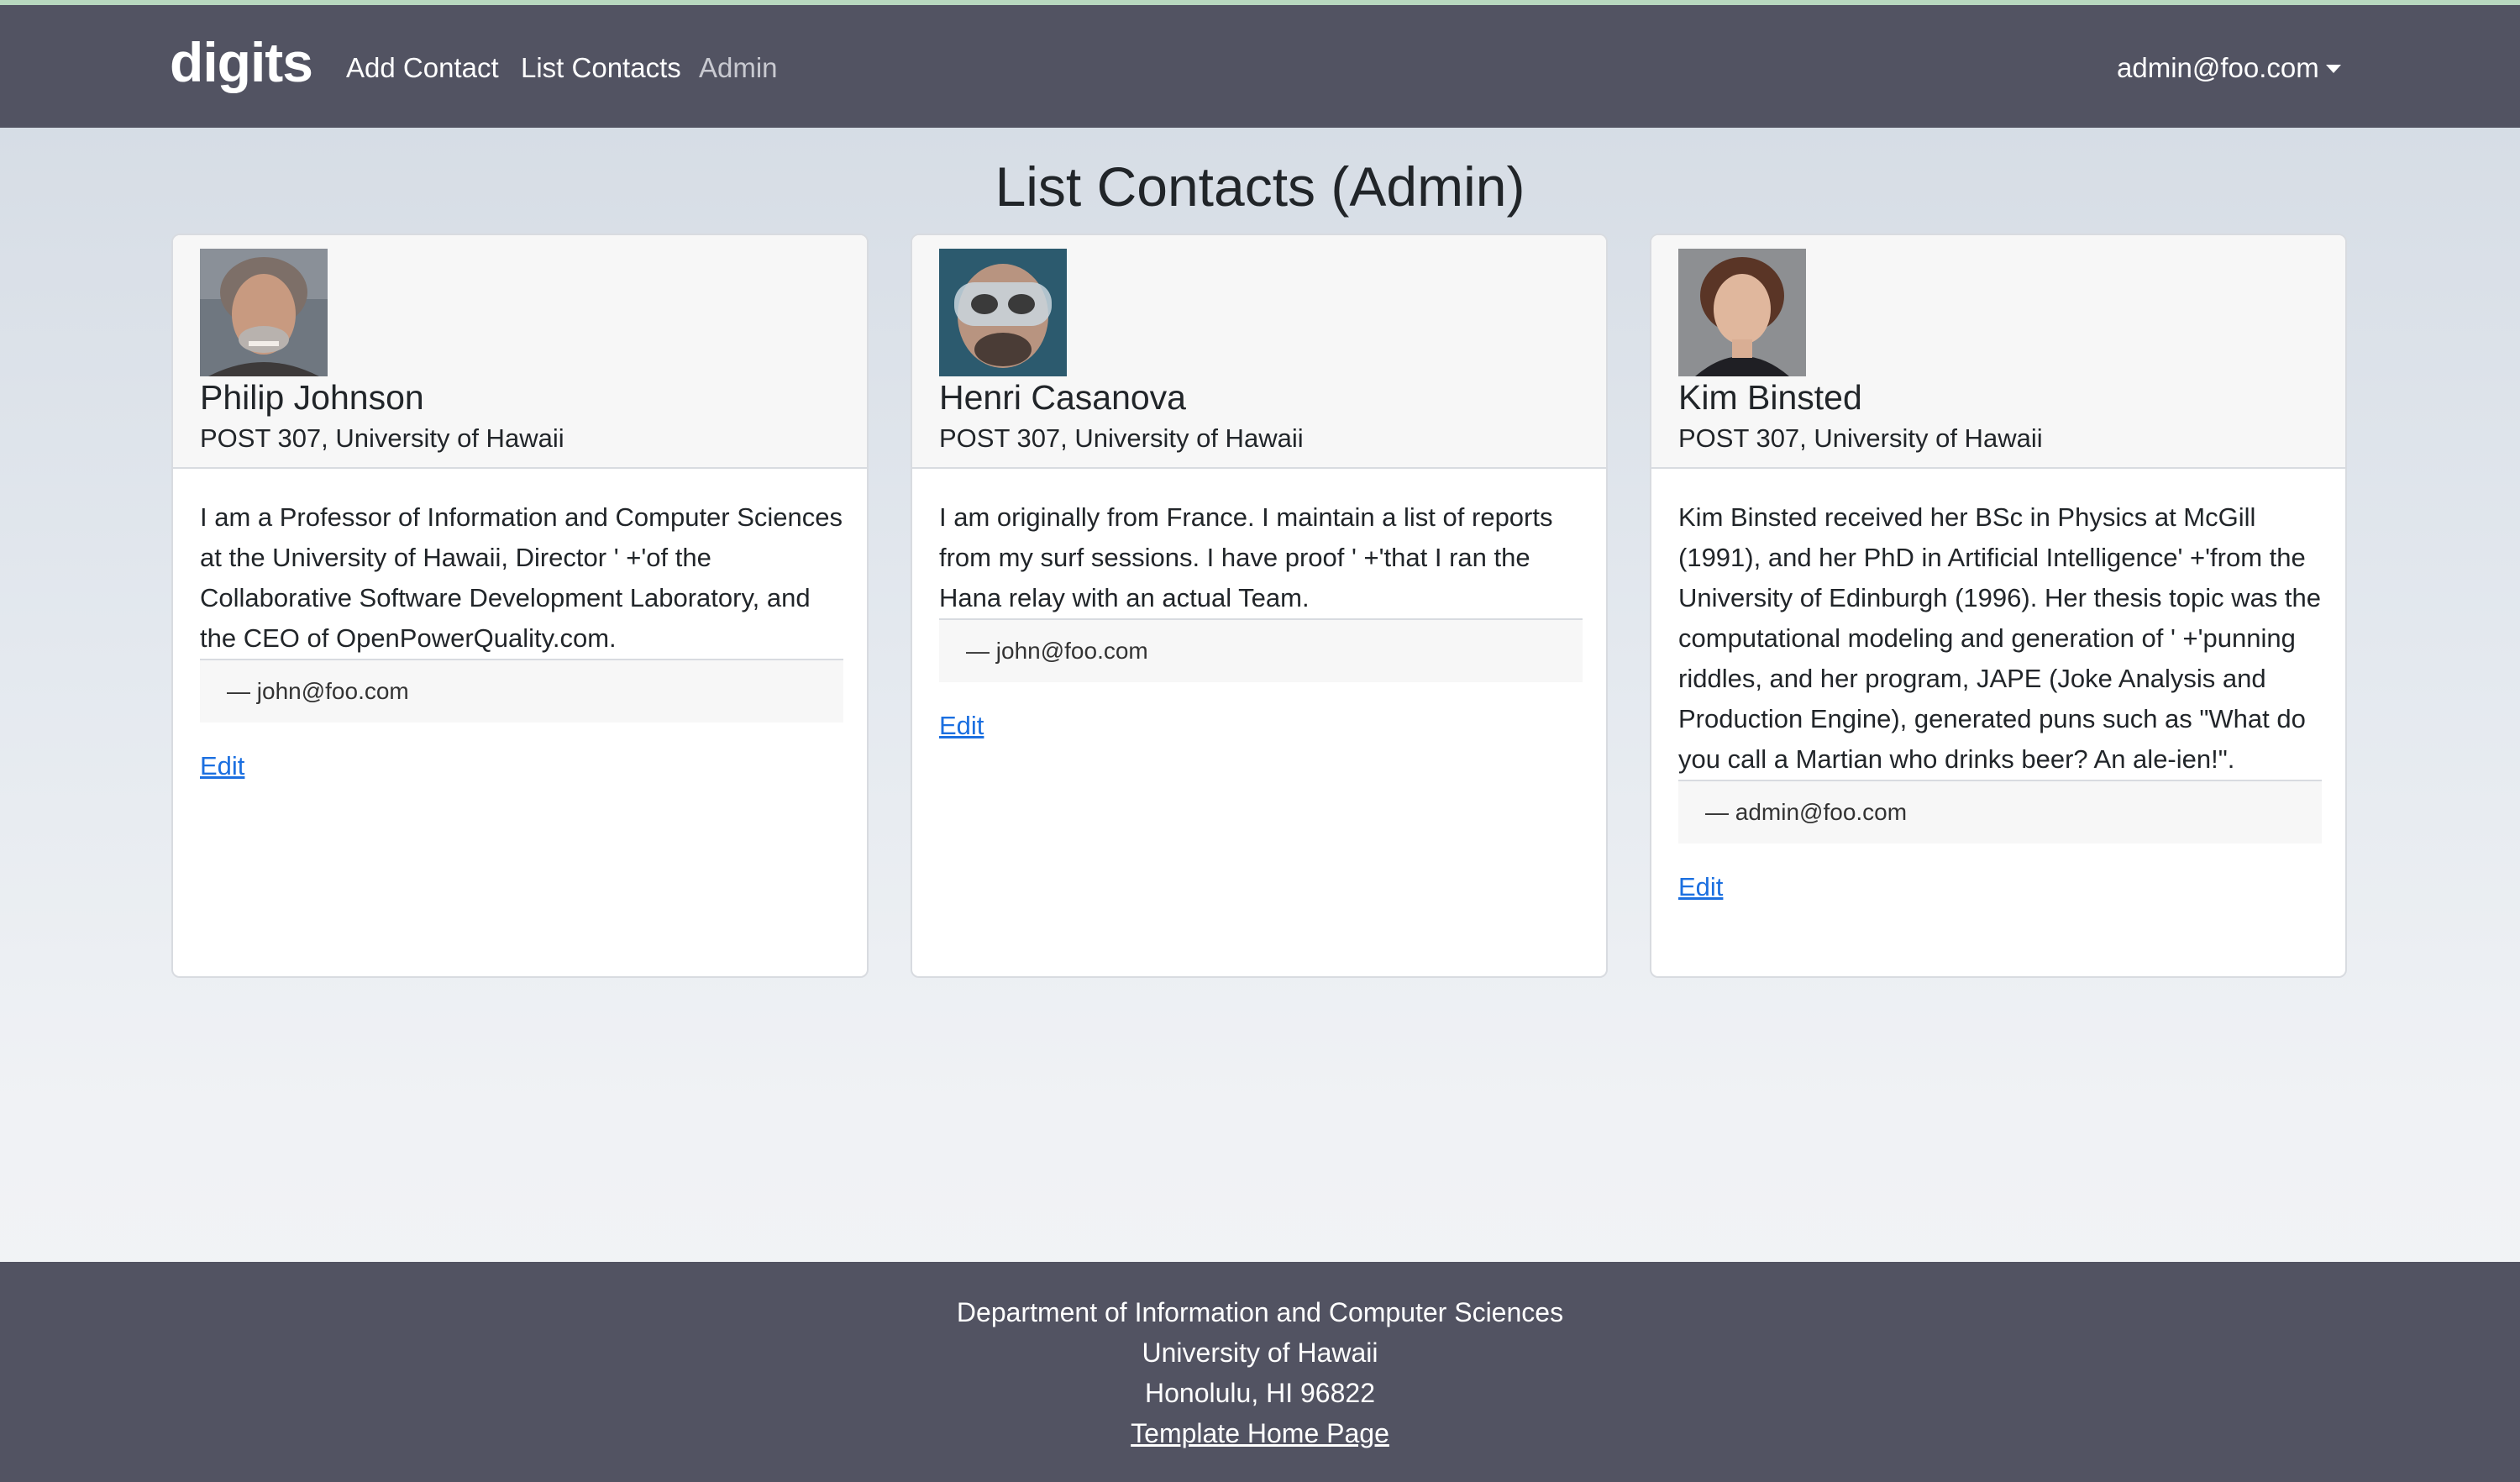  Describe the element at coordinates (1260, 1352) in the screenshot. I see `footer-university: University of Hawaii` at that location.